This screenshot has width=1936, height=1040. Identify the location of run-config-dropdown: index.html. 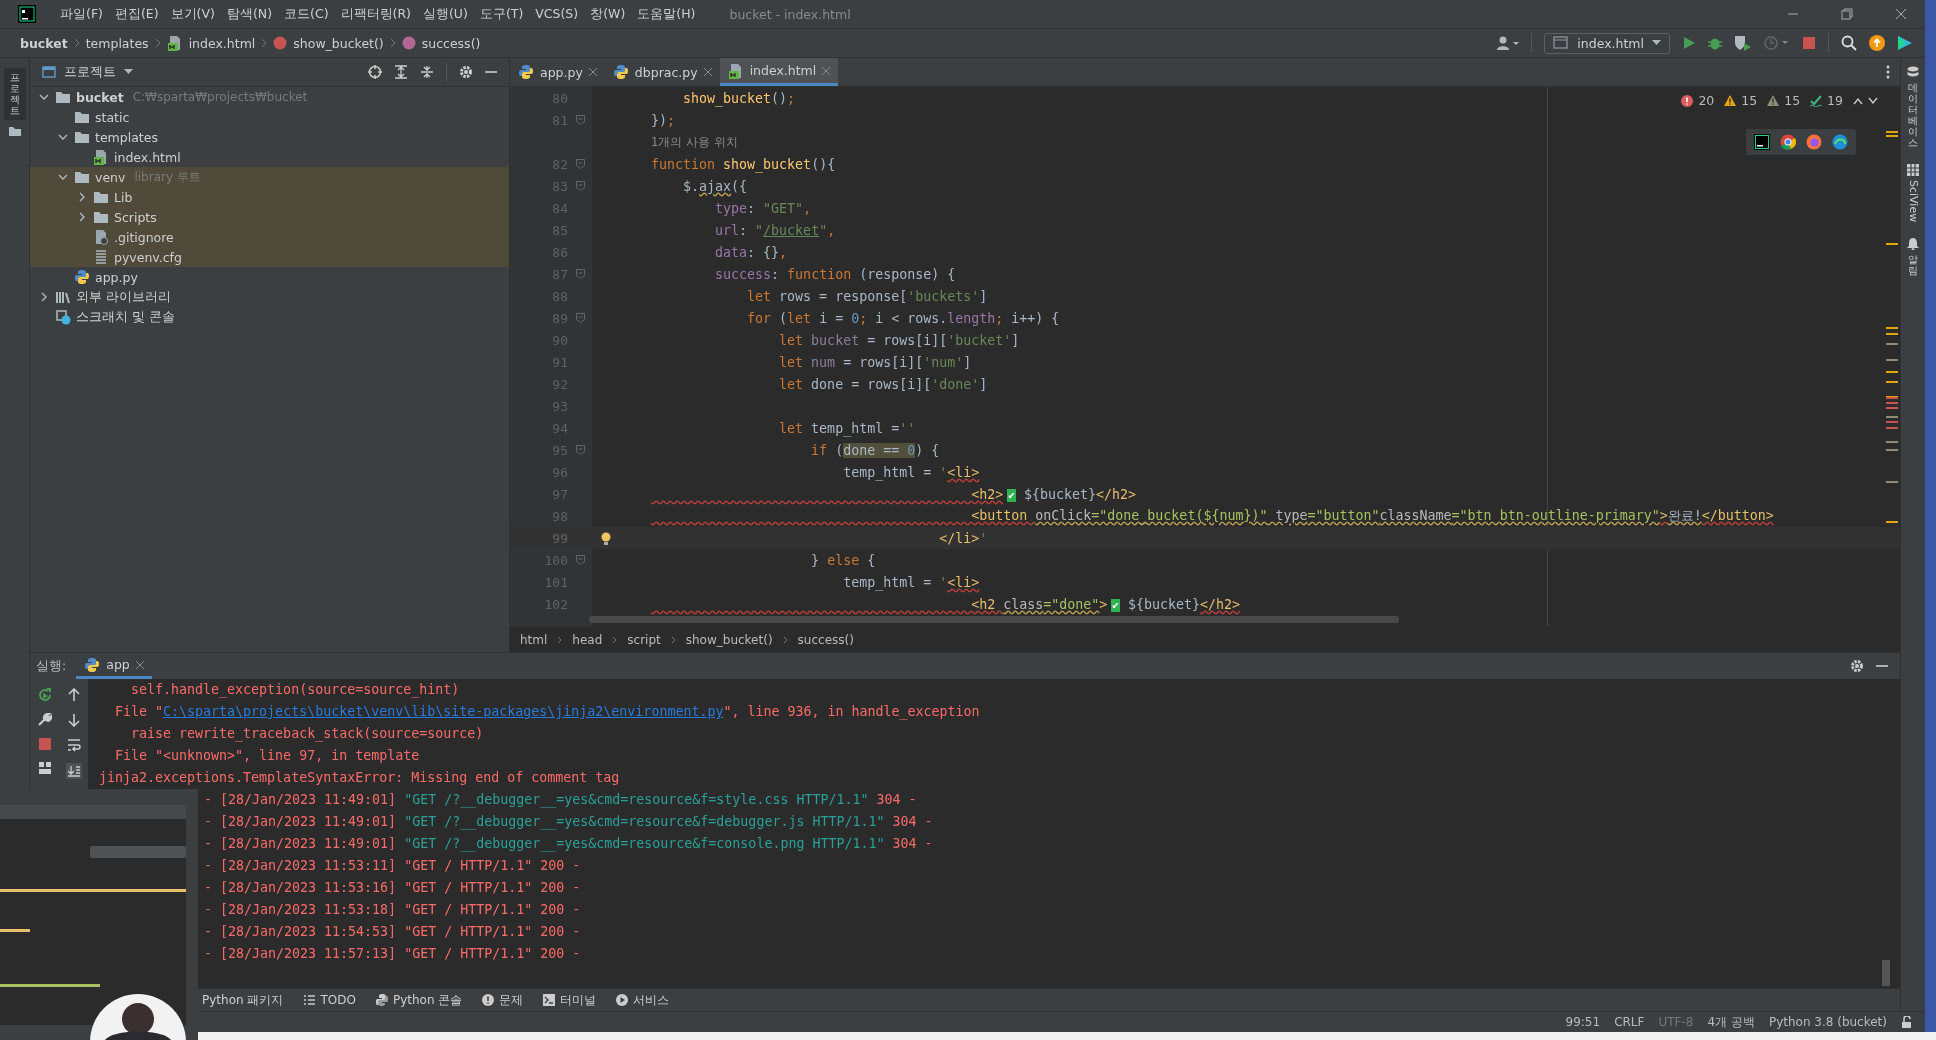
(1607, 43).